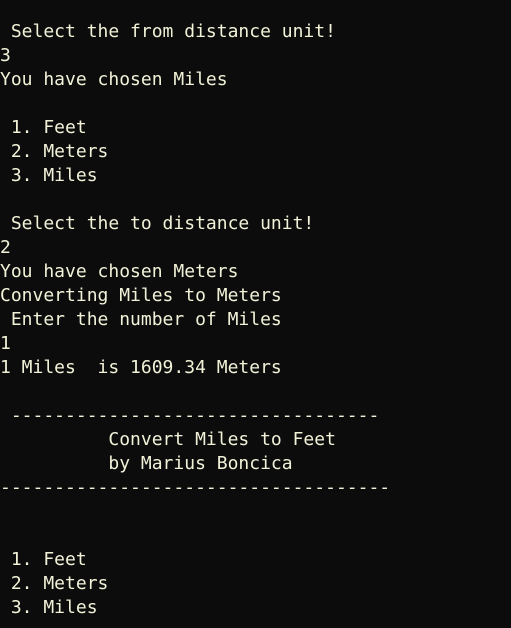 This screenshot has height=628, width=511. Describe the element at coordinates (141, 367) in the screenshot. I see `conversion-result: 1 Miles is 1609.34 Meters` at that location.